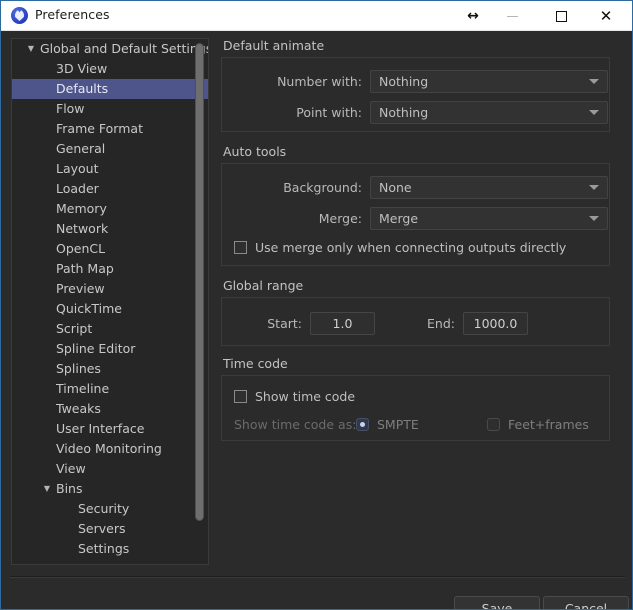 The image size is (633, 610). I want to click on sidebar-item-video-monitoring: Video Monitoring, so click(110, 449).